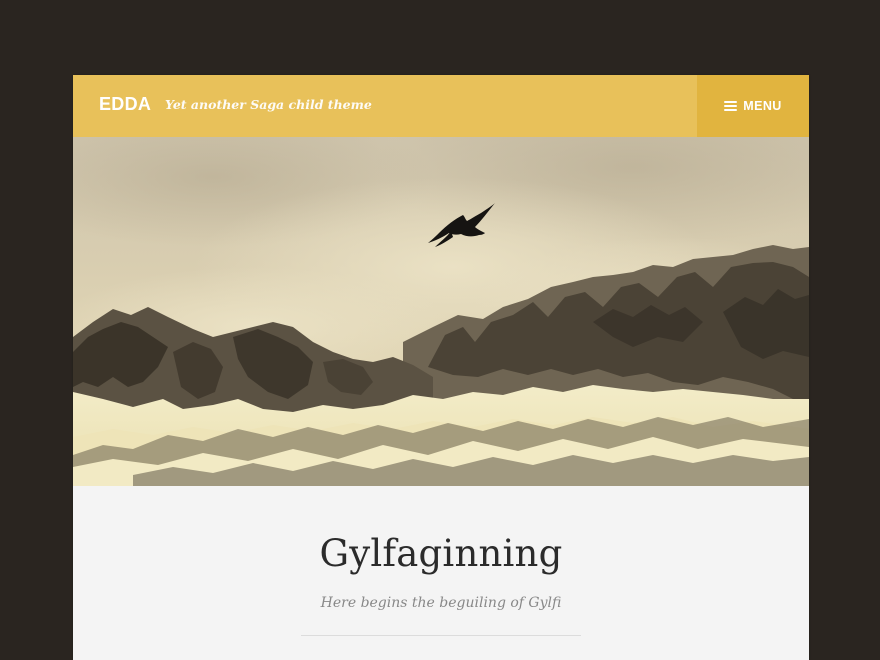 The height and width of the screenshot is (660, 880). I want to click on menu-button-label: MENU, so click(762, 106).